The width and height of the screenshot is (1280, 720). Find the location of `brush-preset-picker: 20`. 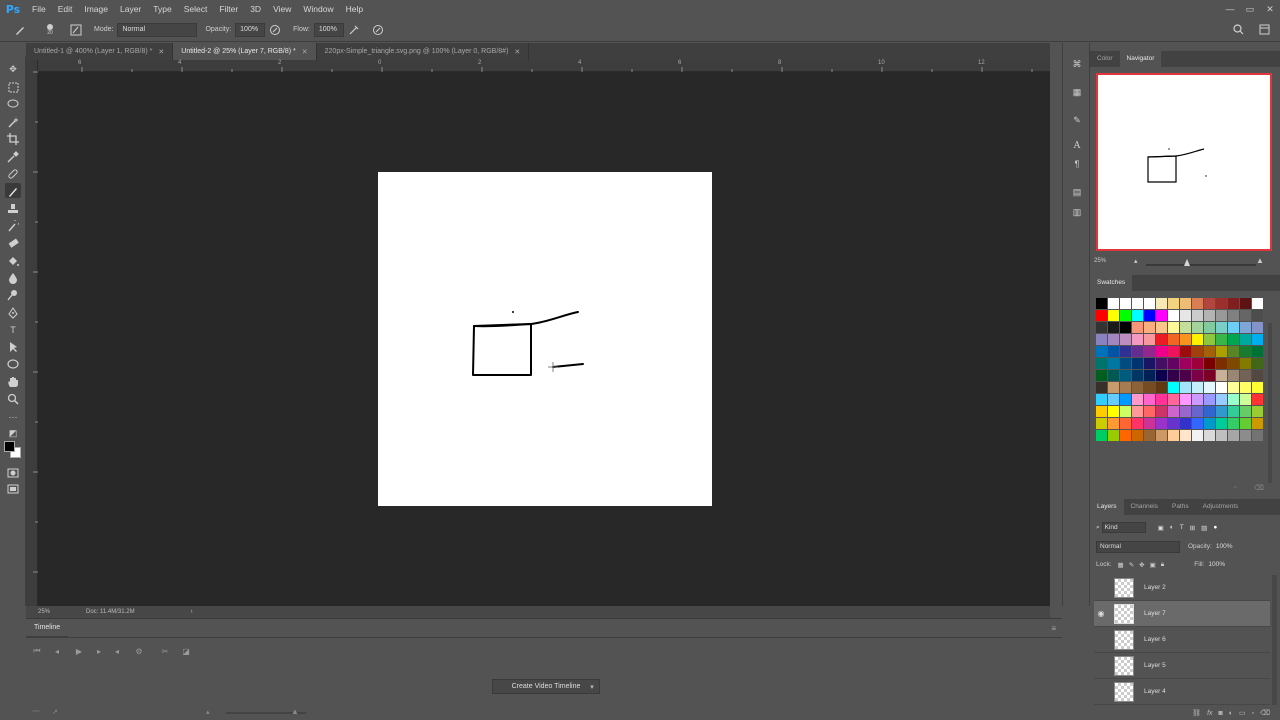

brush-preset-picker: 20 is located at coordinates (50, 30).